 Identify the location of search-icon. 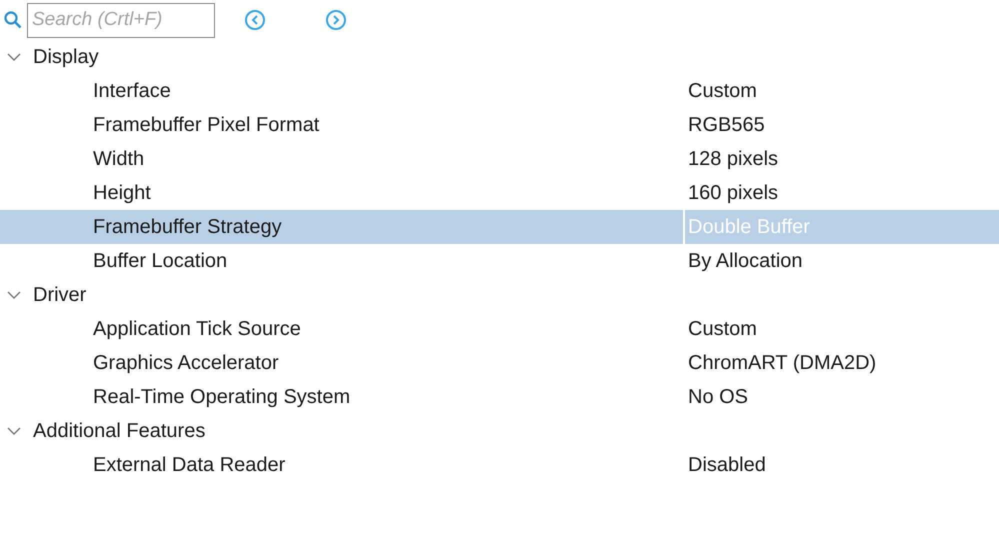
(13, 20).